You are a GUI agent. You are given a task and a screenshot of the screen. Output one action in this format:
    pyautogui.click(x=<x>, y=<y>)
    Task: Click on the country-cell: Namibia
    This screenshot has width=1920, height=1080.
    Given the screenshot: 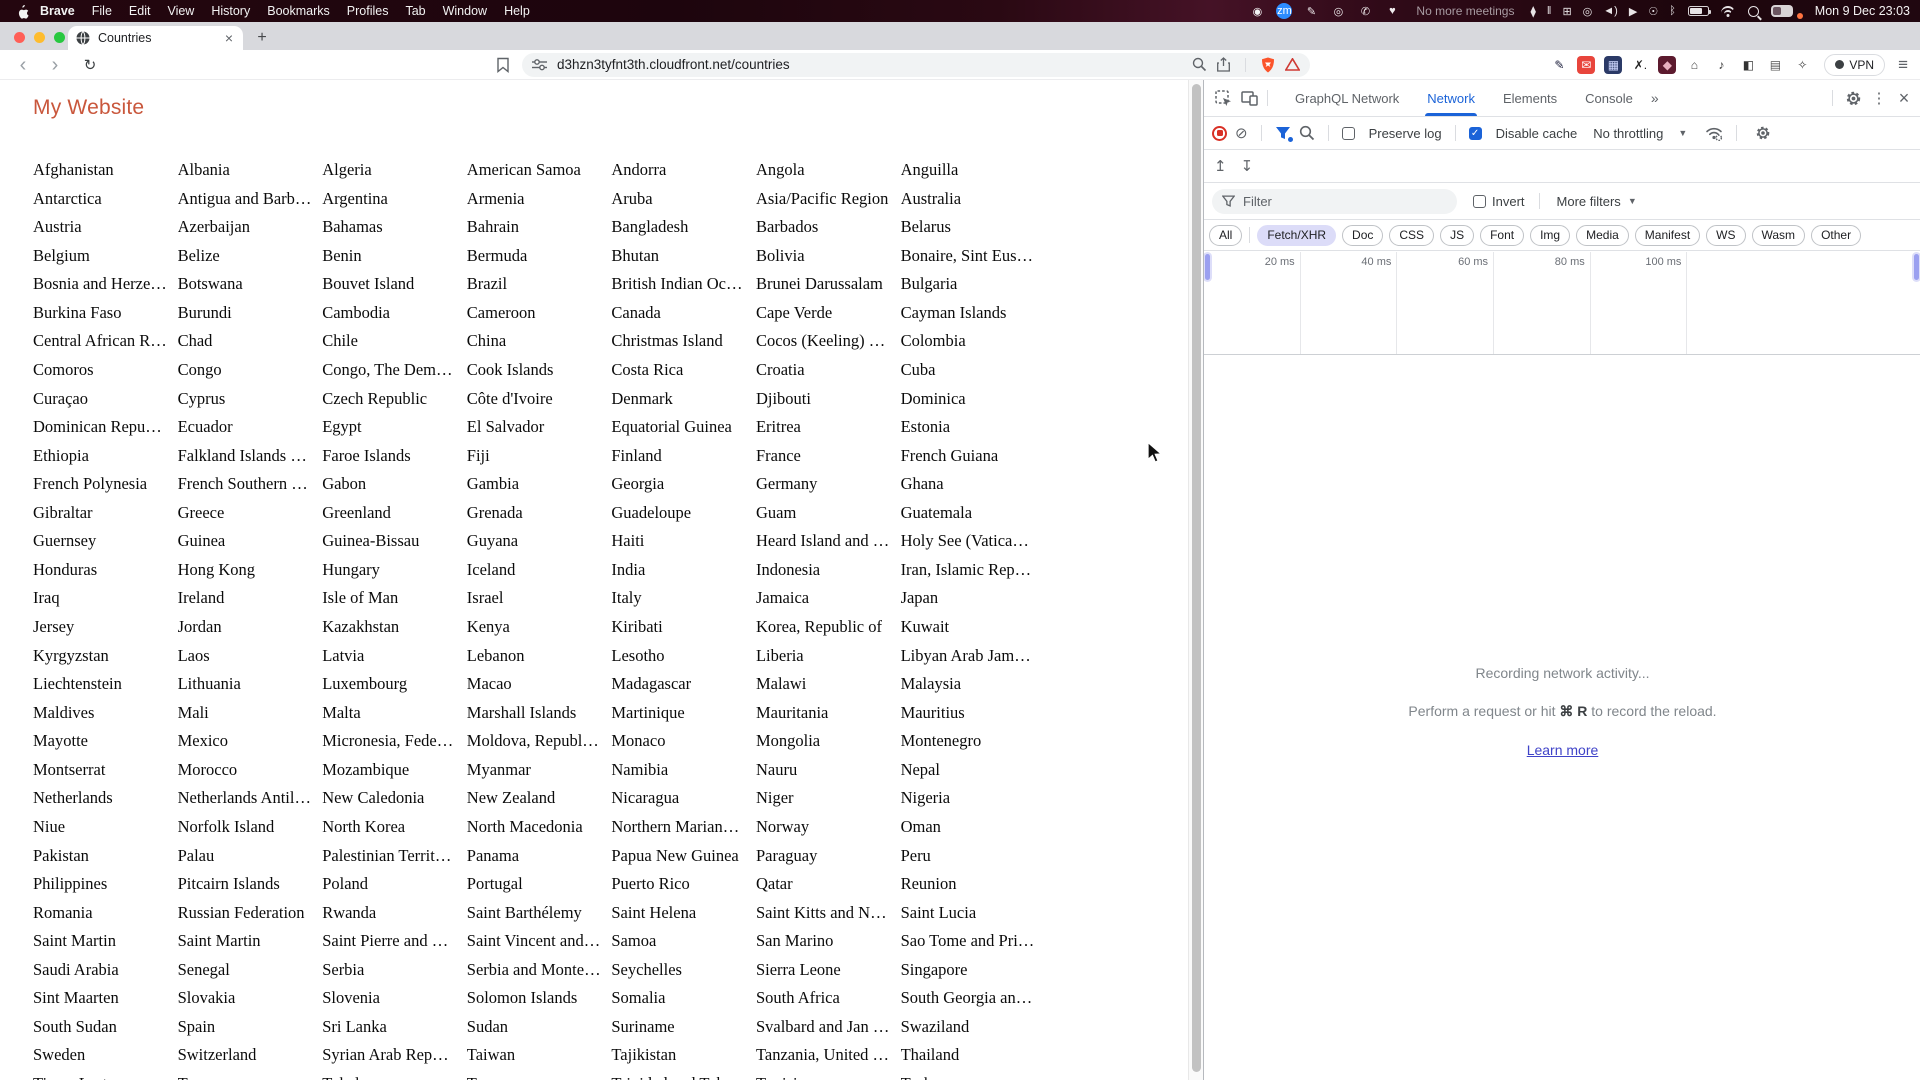 What is the action you would take?
    pyautogui.click(x=683, y=770)
    